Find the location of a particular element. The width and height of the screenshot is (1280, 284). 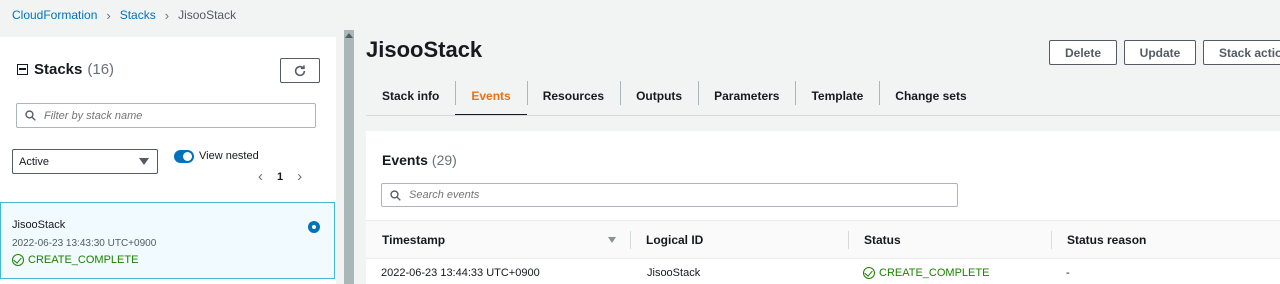

tab-outputs: Outputs is located at coordinates (659, 96).